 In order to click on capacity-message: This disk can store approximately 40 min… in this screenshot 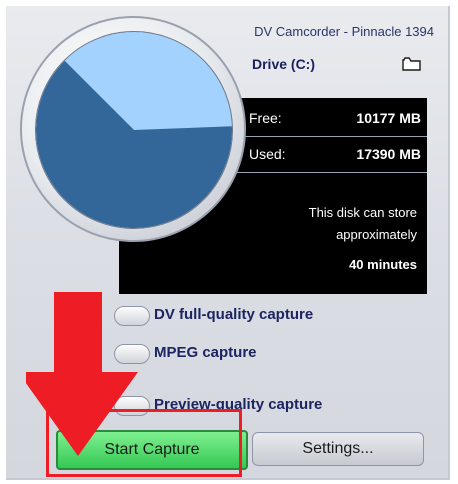, I will do `click(363, 239)`.